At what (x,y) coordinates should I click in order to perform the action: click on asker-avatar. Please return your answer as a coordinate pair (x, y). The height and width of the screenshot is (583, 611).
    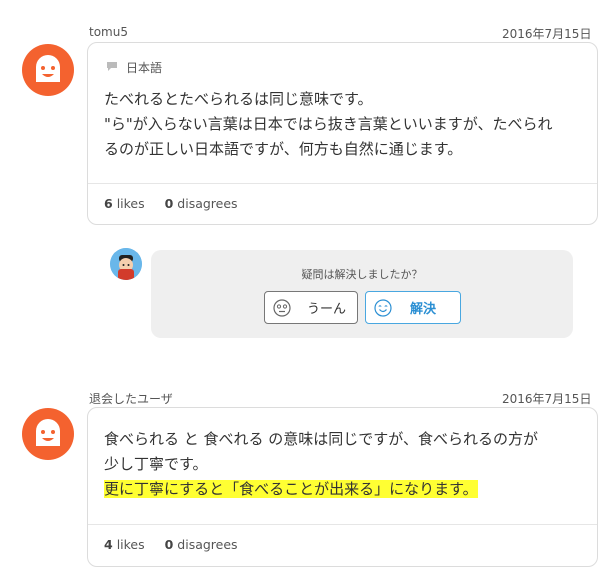
    Looking at the image, I should click on (126, 264).